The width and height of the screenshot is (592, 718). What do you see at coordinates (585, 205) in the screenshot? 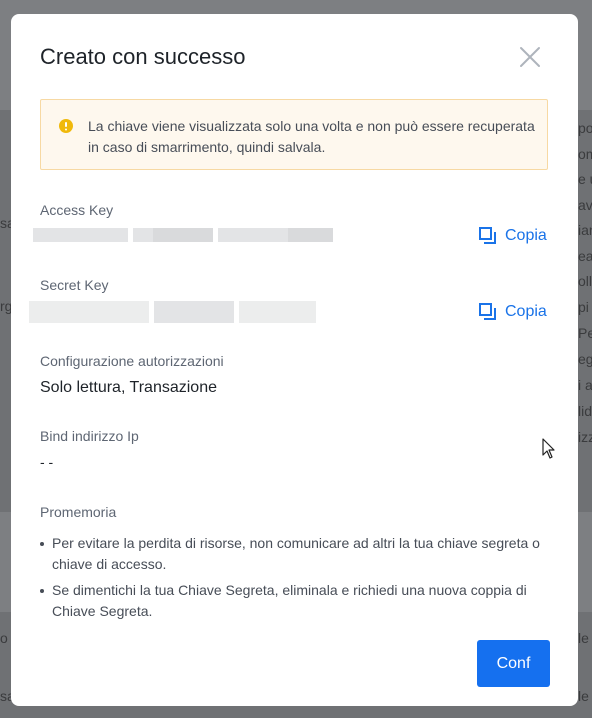
I see `background-text: avi` at bounding box center [585, 205].